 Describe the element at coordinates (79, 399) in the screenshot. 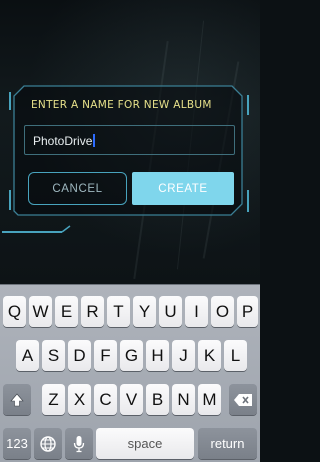

I see `key-x: X` at that location.